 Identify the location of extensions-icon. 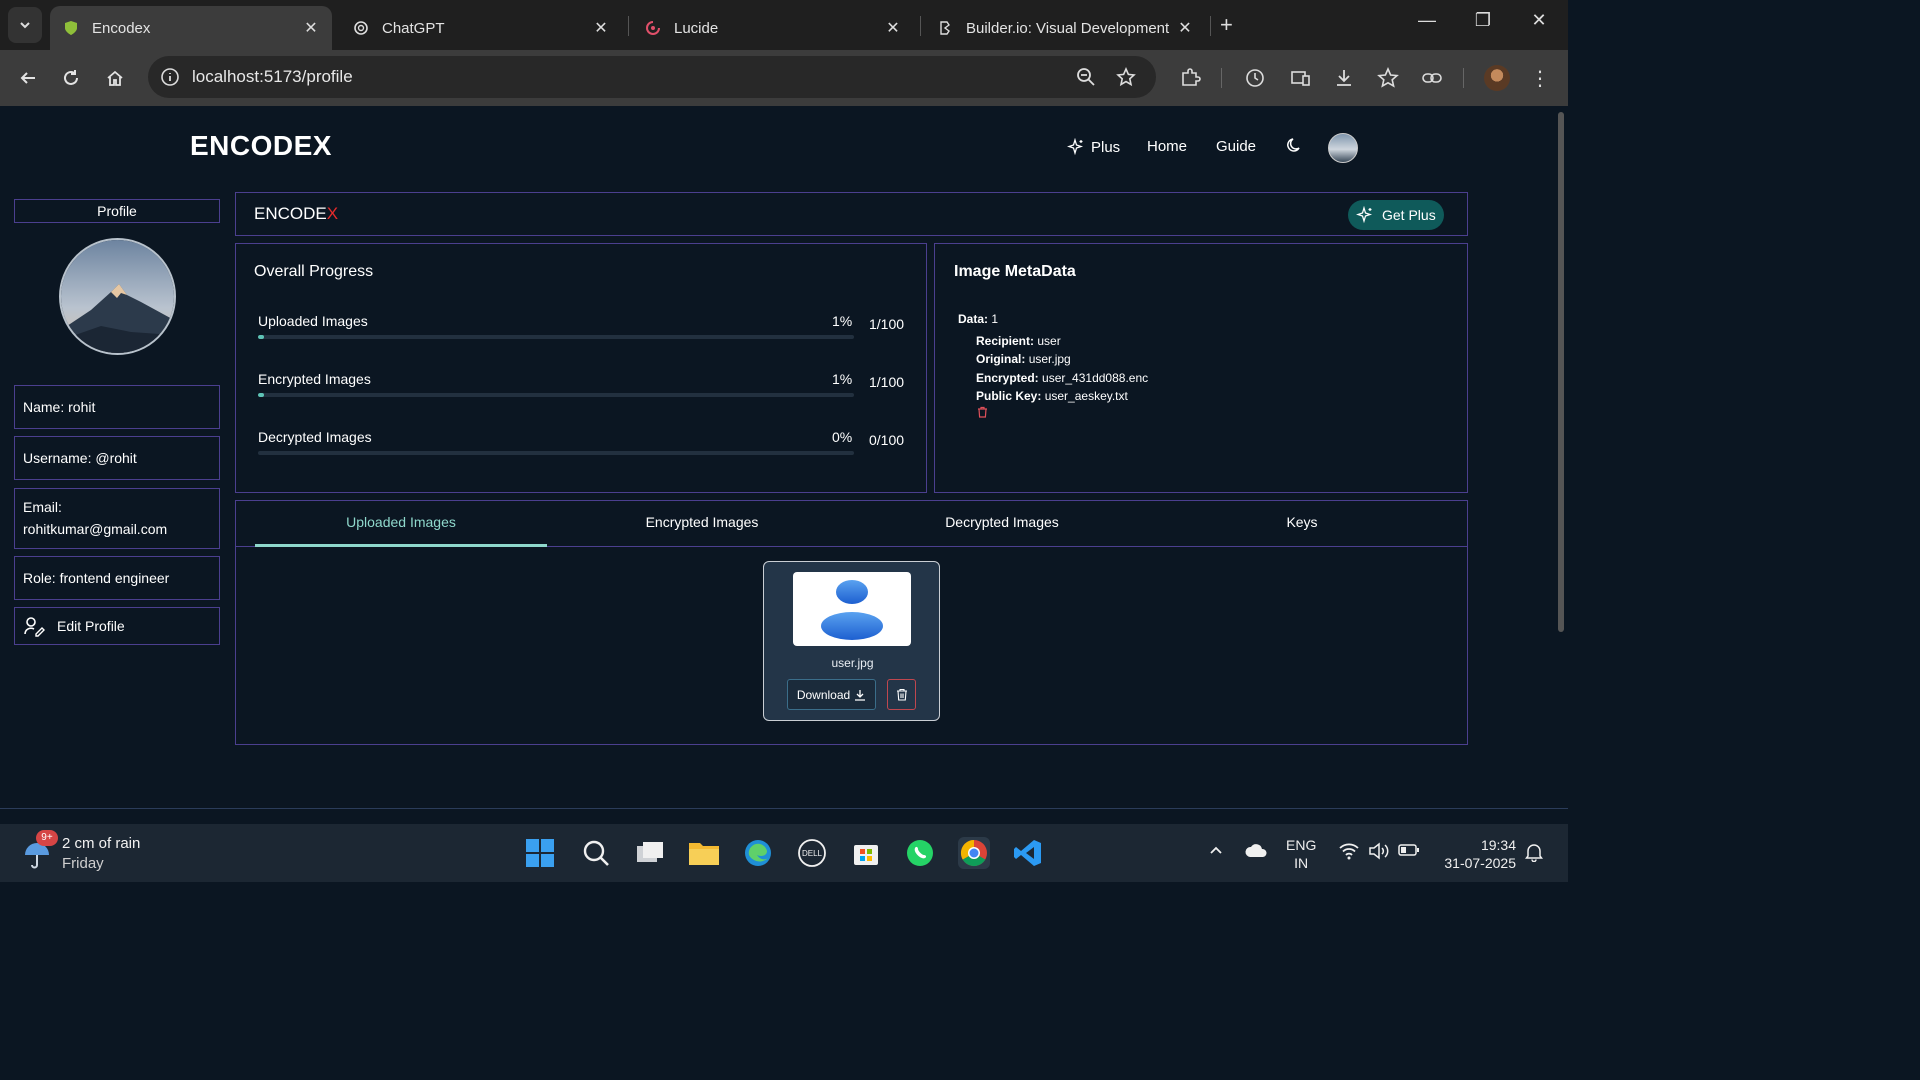
(1190, 78).